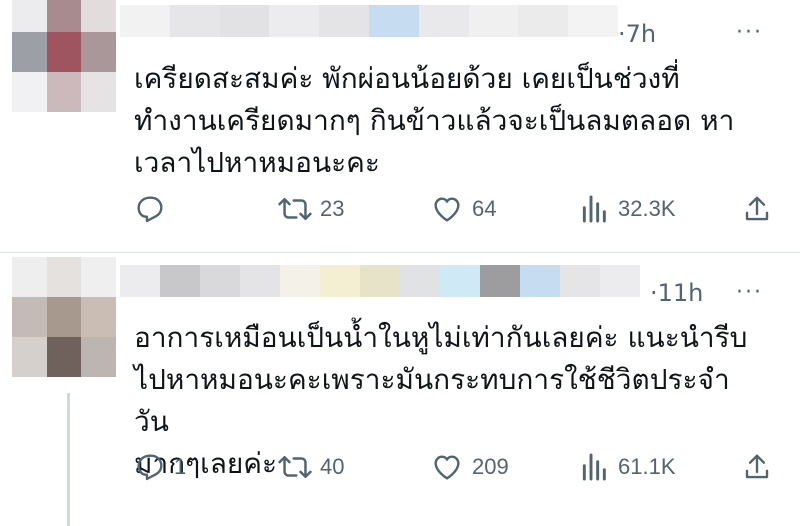  I want to click on reply-button: 1, so click(160, 467).